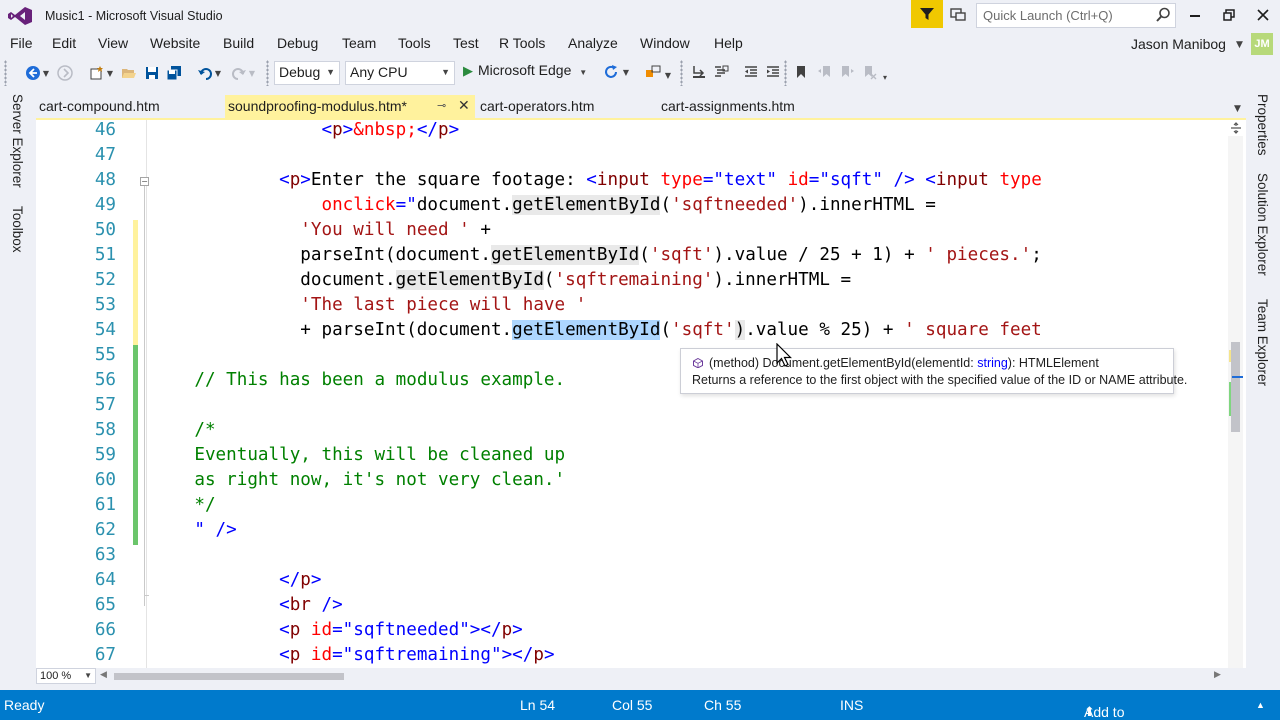 This screenshot has height=720, width=1280. I want to click on scroll-thumb, so click(1235, 387).